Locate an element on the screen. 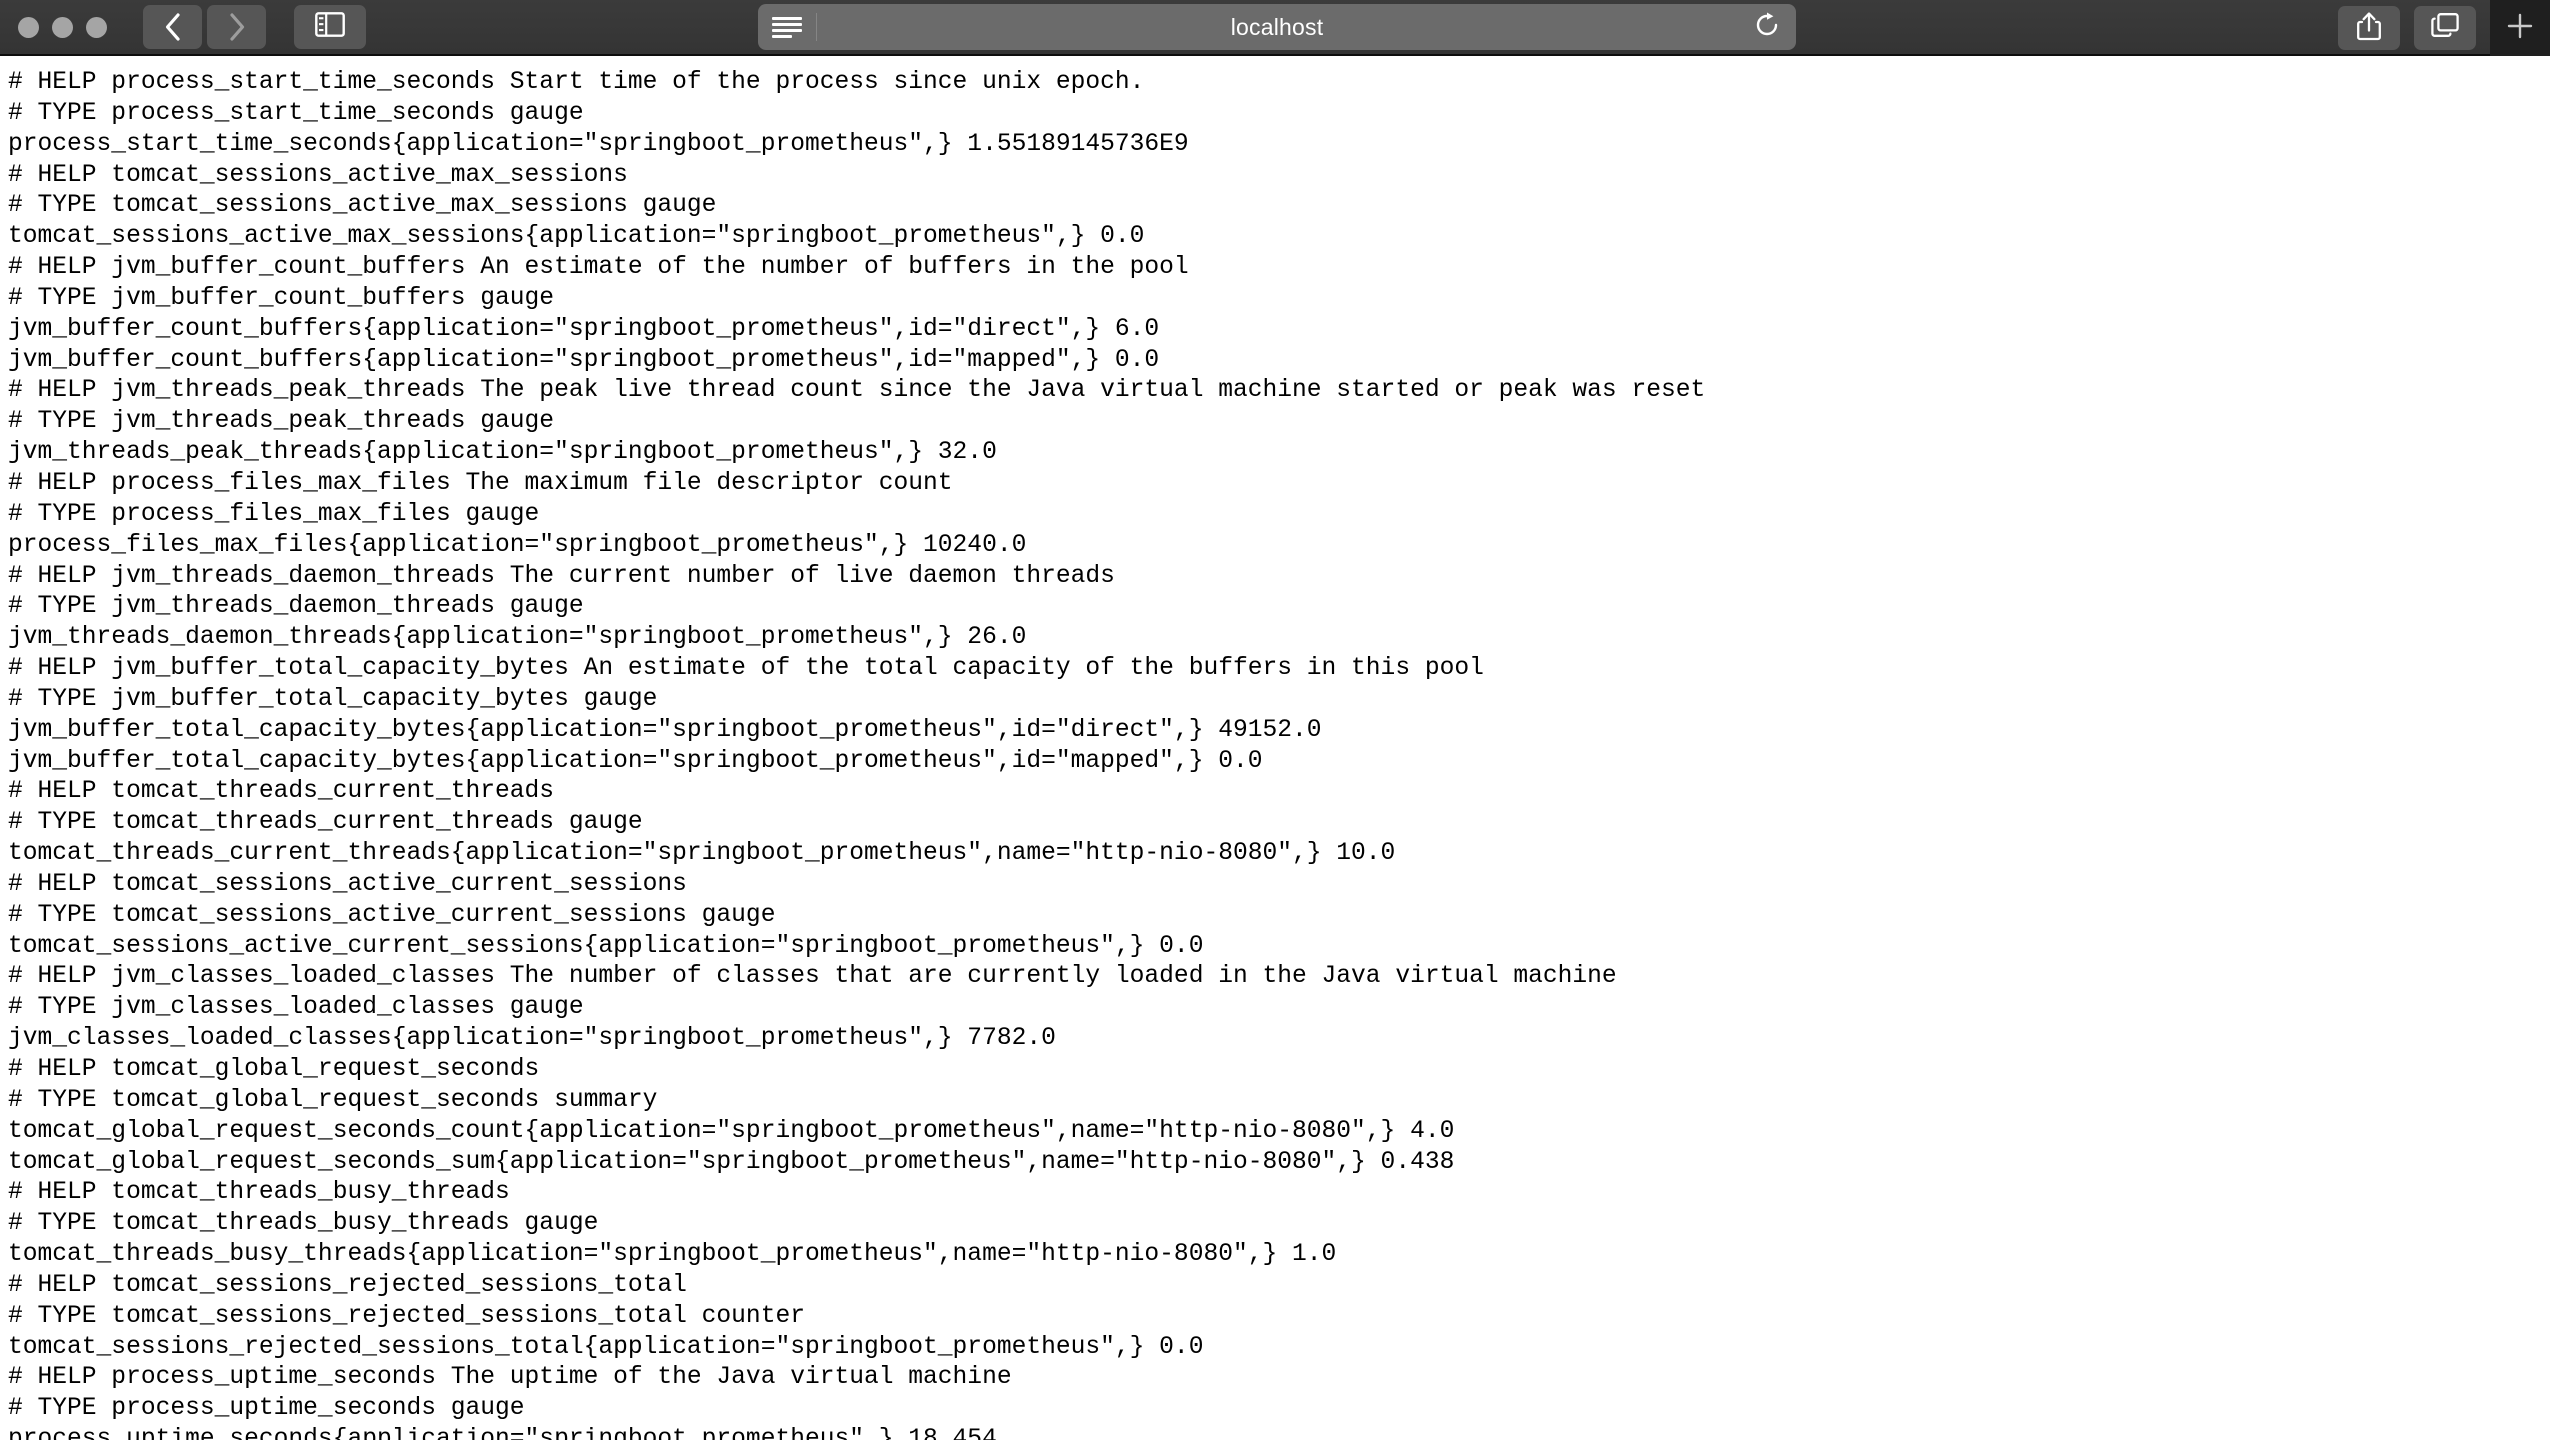  browser-toolbar: localhost is located at coordinates (1275, 28).